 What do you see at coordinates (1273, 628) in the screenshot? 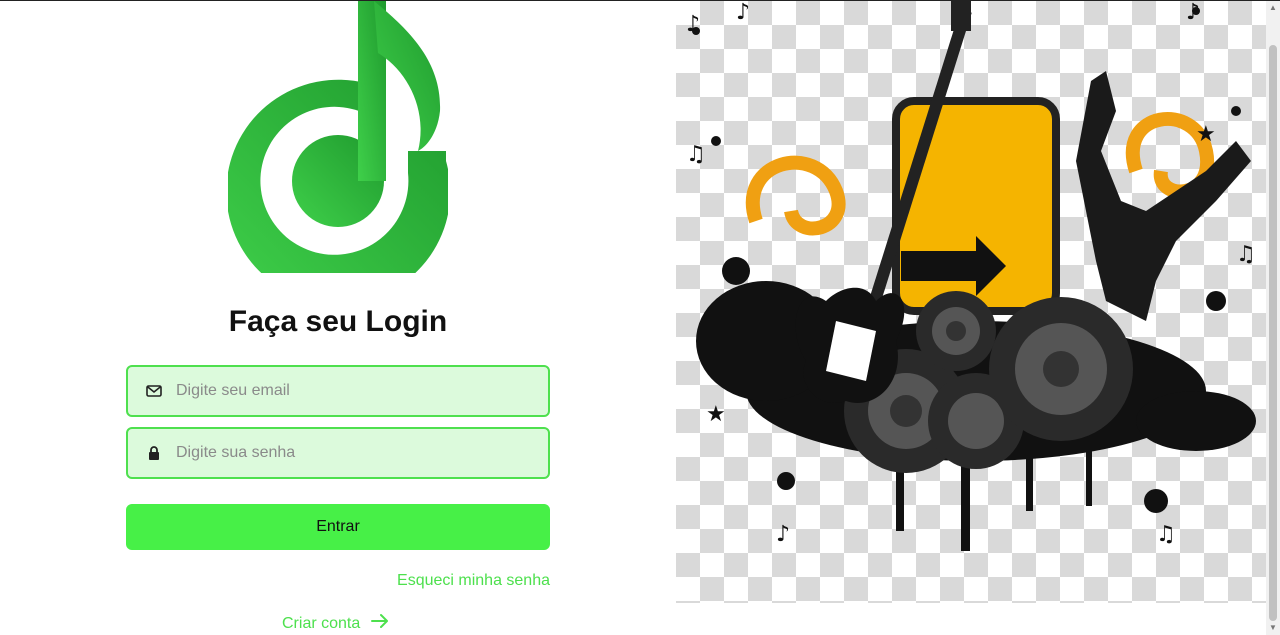
I see `scroll-down-icon: ▼` at bounding box center [1273, 628].